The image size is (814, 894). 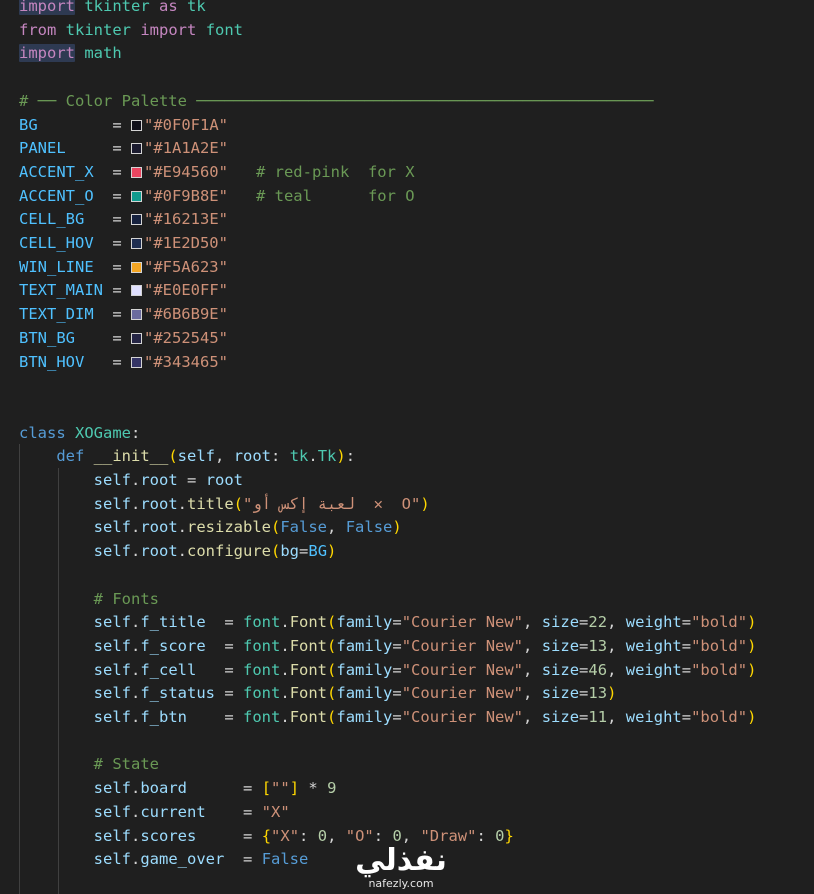 I want to click on code-line: # Fonts, so click(x=89, y=599).